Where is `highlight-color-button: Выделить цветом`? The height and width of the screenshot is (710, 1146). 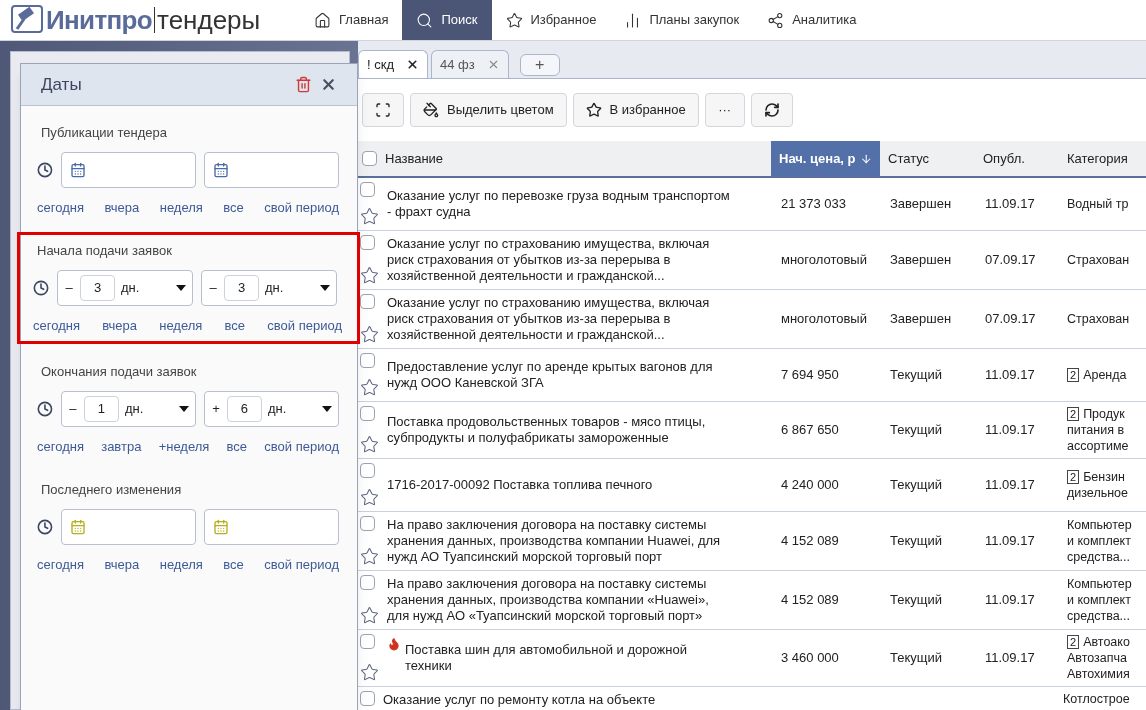
highlight-color-button: Выделить цветом is located at coordinates (488, 110).